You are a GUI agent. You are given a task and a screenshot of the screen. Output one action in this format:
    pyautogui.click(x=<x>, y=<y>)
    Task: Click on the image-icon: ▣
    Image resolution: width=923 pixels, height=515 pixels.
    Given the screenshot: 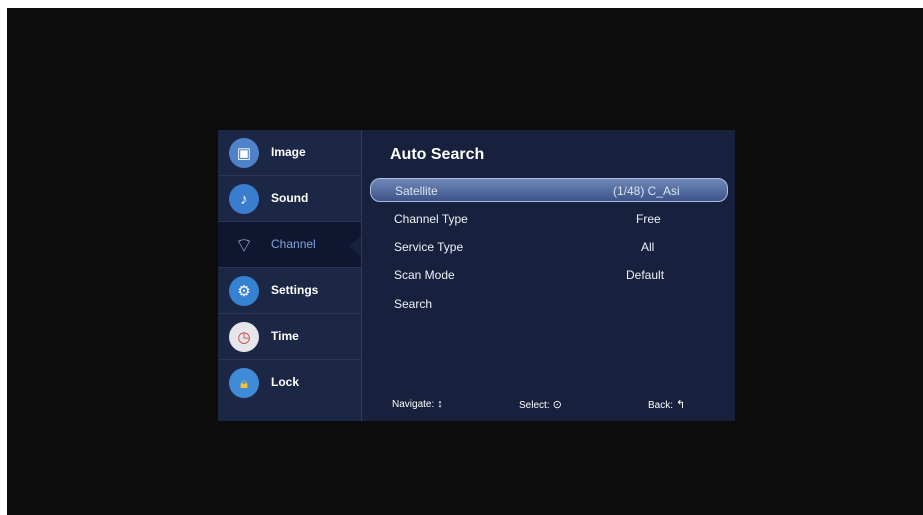 What is the action you would take?
    pyautogui.click(x=244, y=153)
    